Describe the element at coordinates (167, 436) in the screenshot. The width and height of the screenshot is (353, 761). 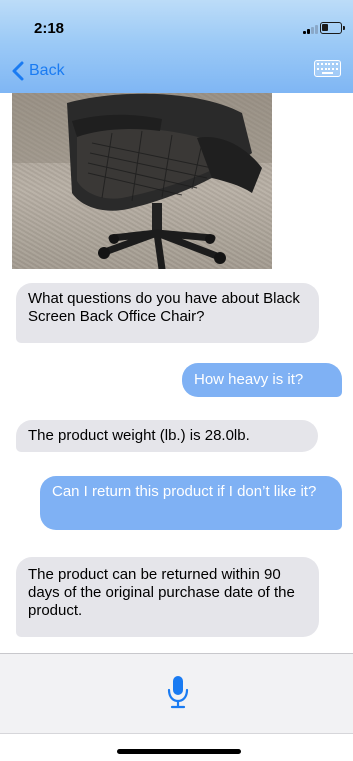
I see `message-bot: The product weight (lb.) is 28.0lb.` at that location.